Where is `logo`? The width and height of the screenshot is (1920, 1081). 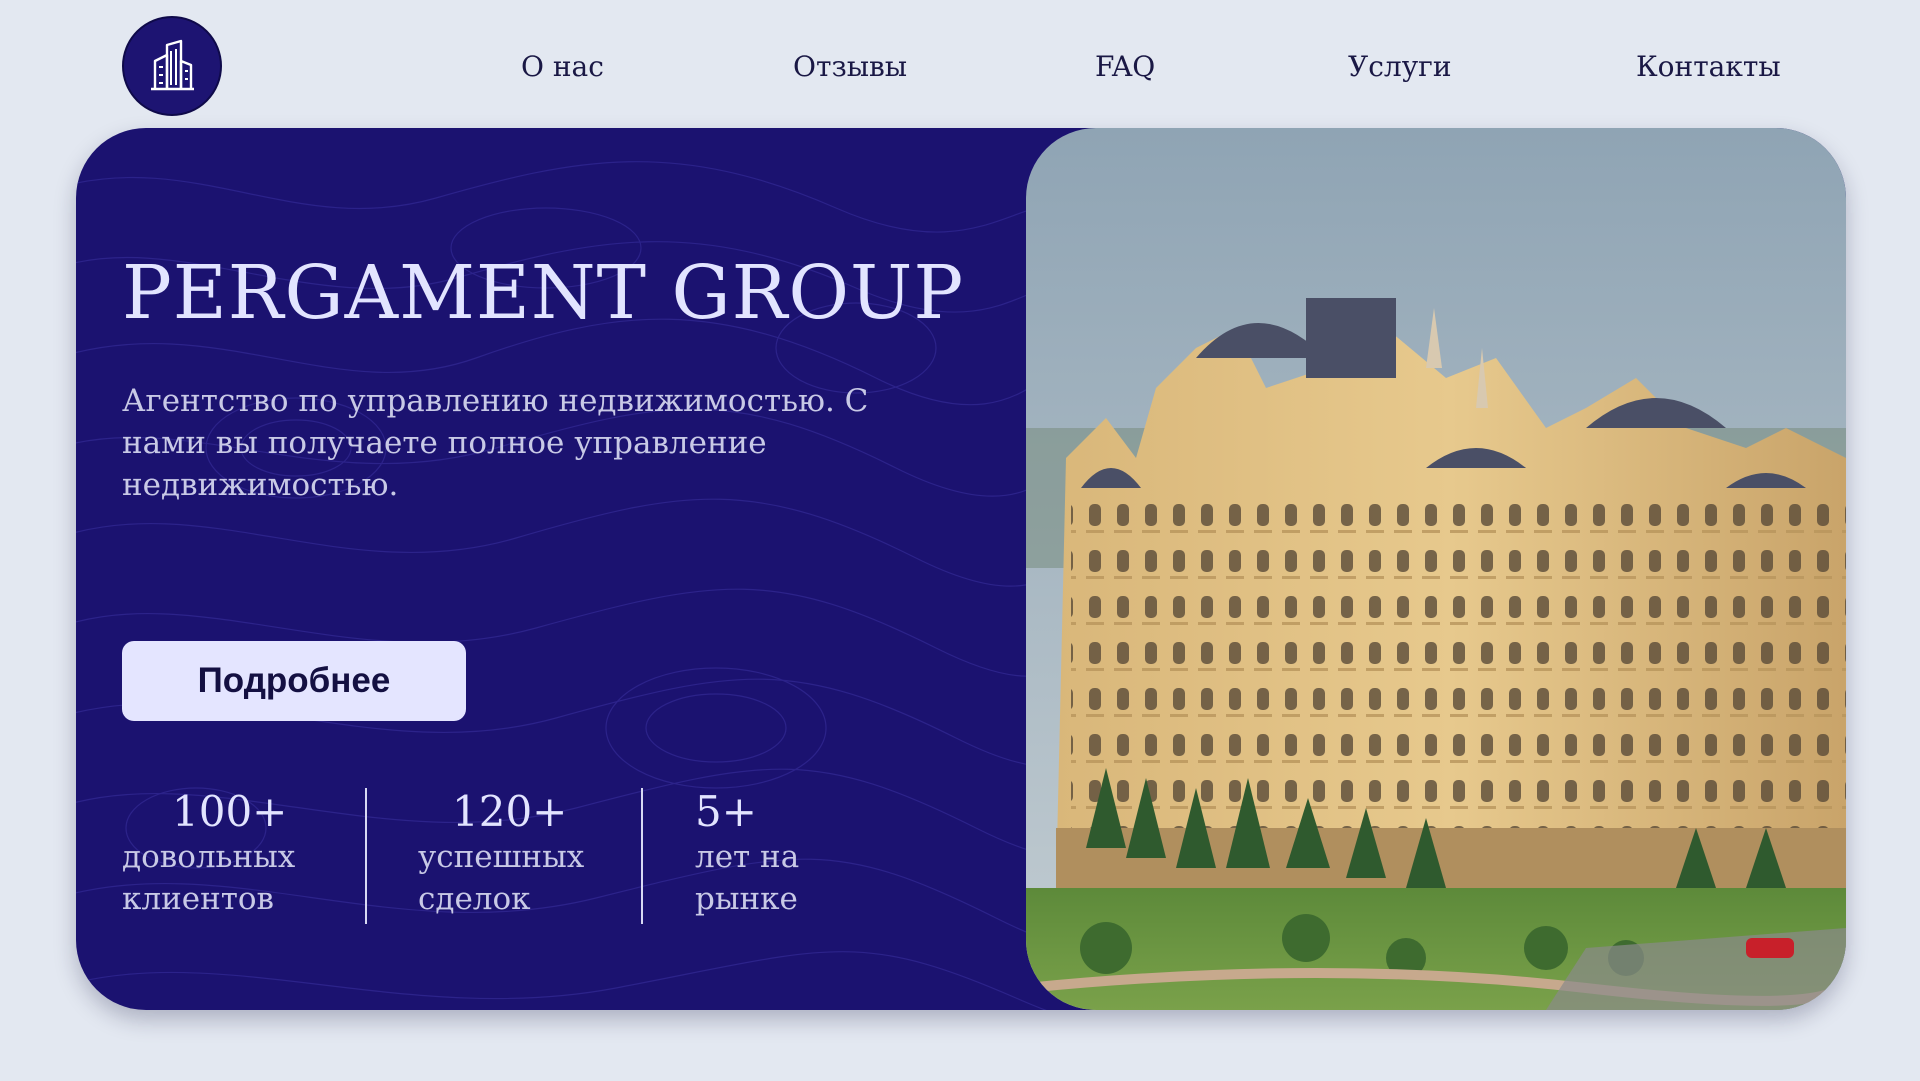
logo is located at coordinates (172, 66).